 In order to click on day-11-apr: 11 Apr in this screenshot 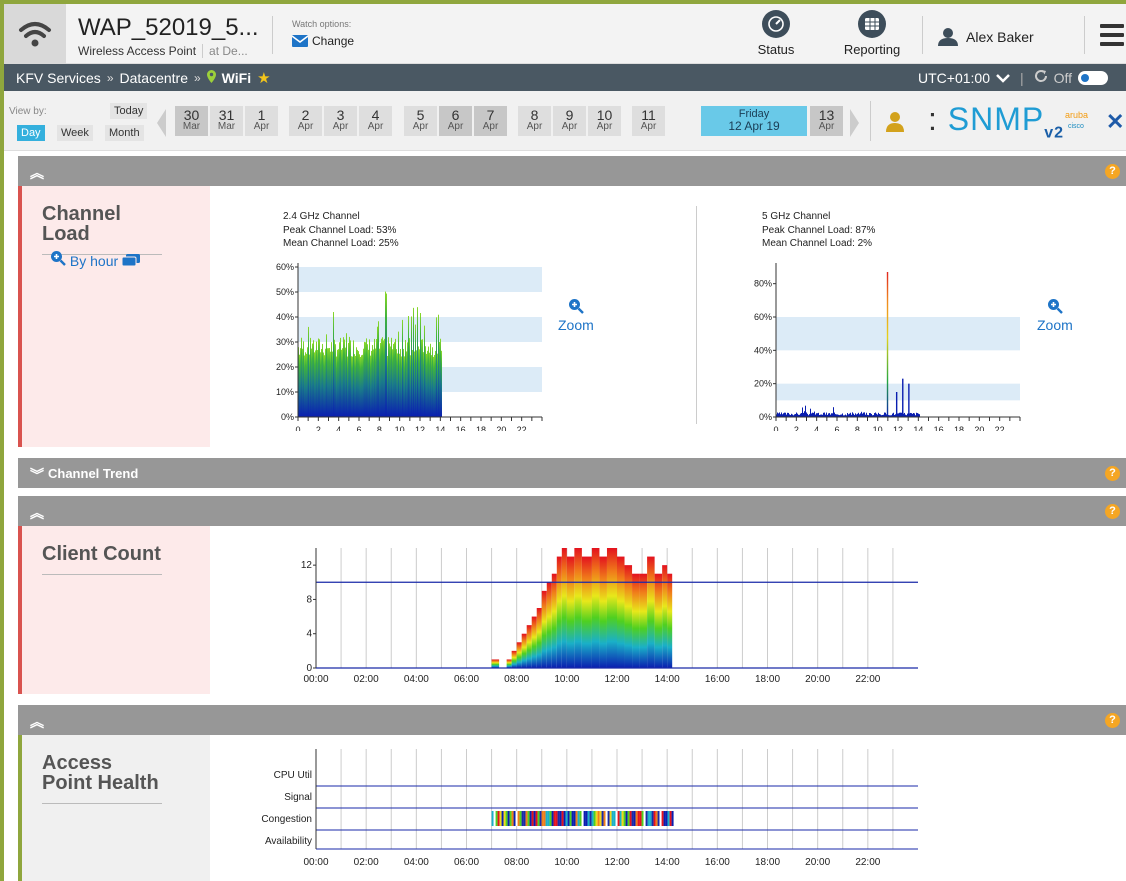, I will do `click(648, 121)`.